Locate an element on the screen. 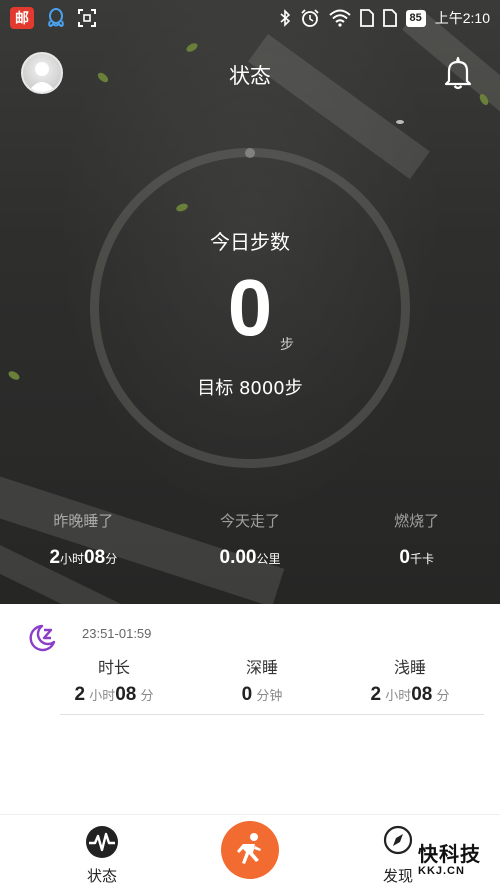 This screenshot has height=888, width=500. steps-label: 今日步数 is located at coordinates (250, 242).